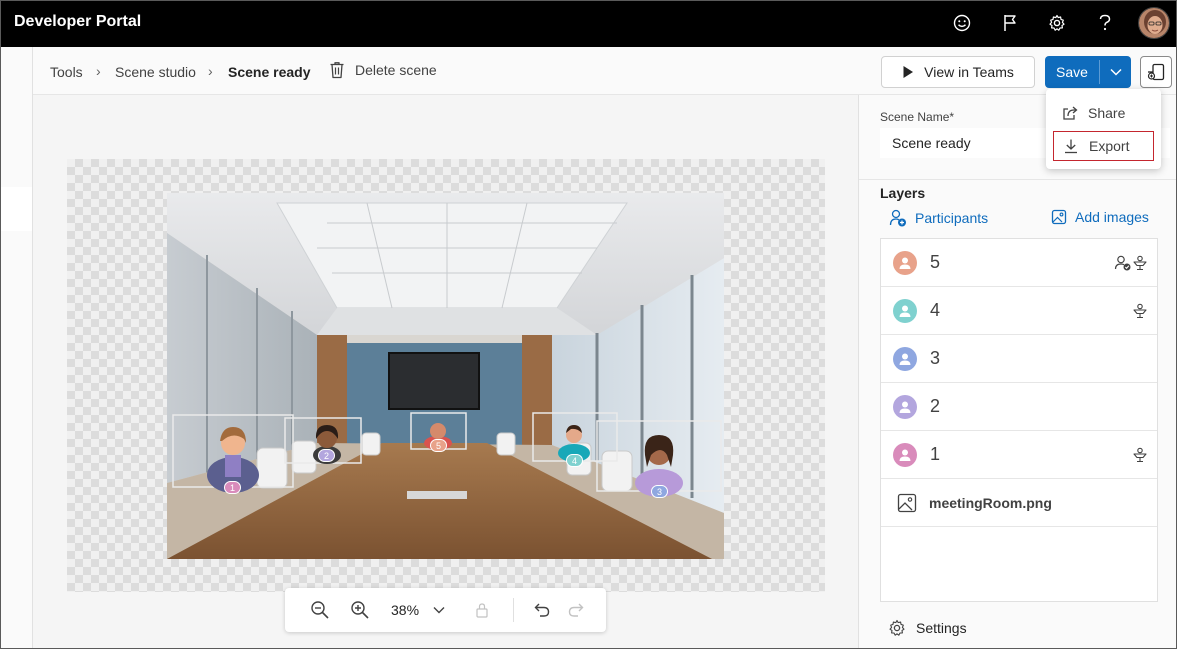  I want to click on layer-row-image: meetingRoom.png, so click(1019, 503).